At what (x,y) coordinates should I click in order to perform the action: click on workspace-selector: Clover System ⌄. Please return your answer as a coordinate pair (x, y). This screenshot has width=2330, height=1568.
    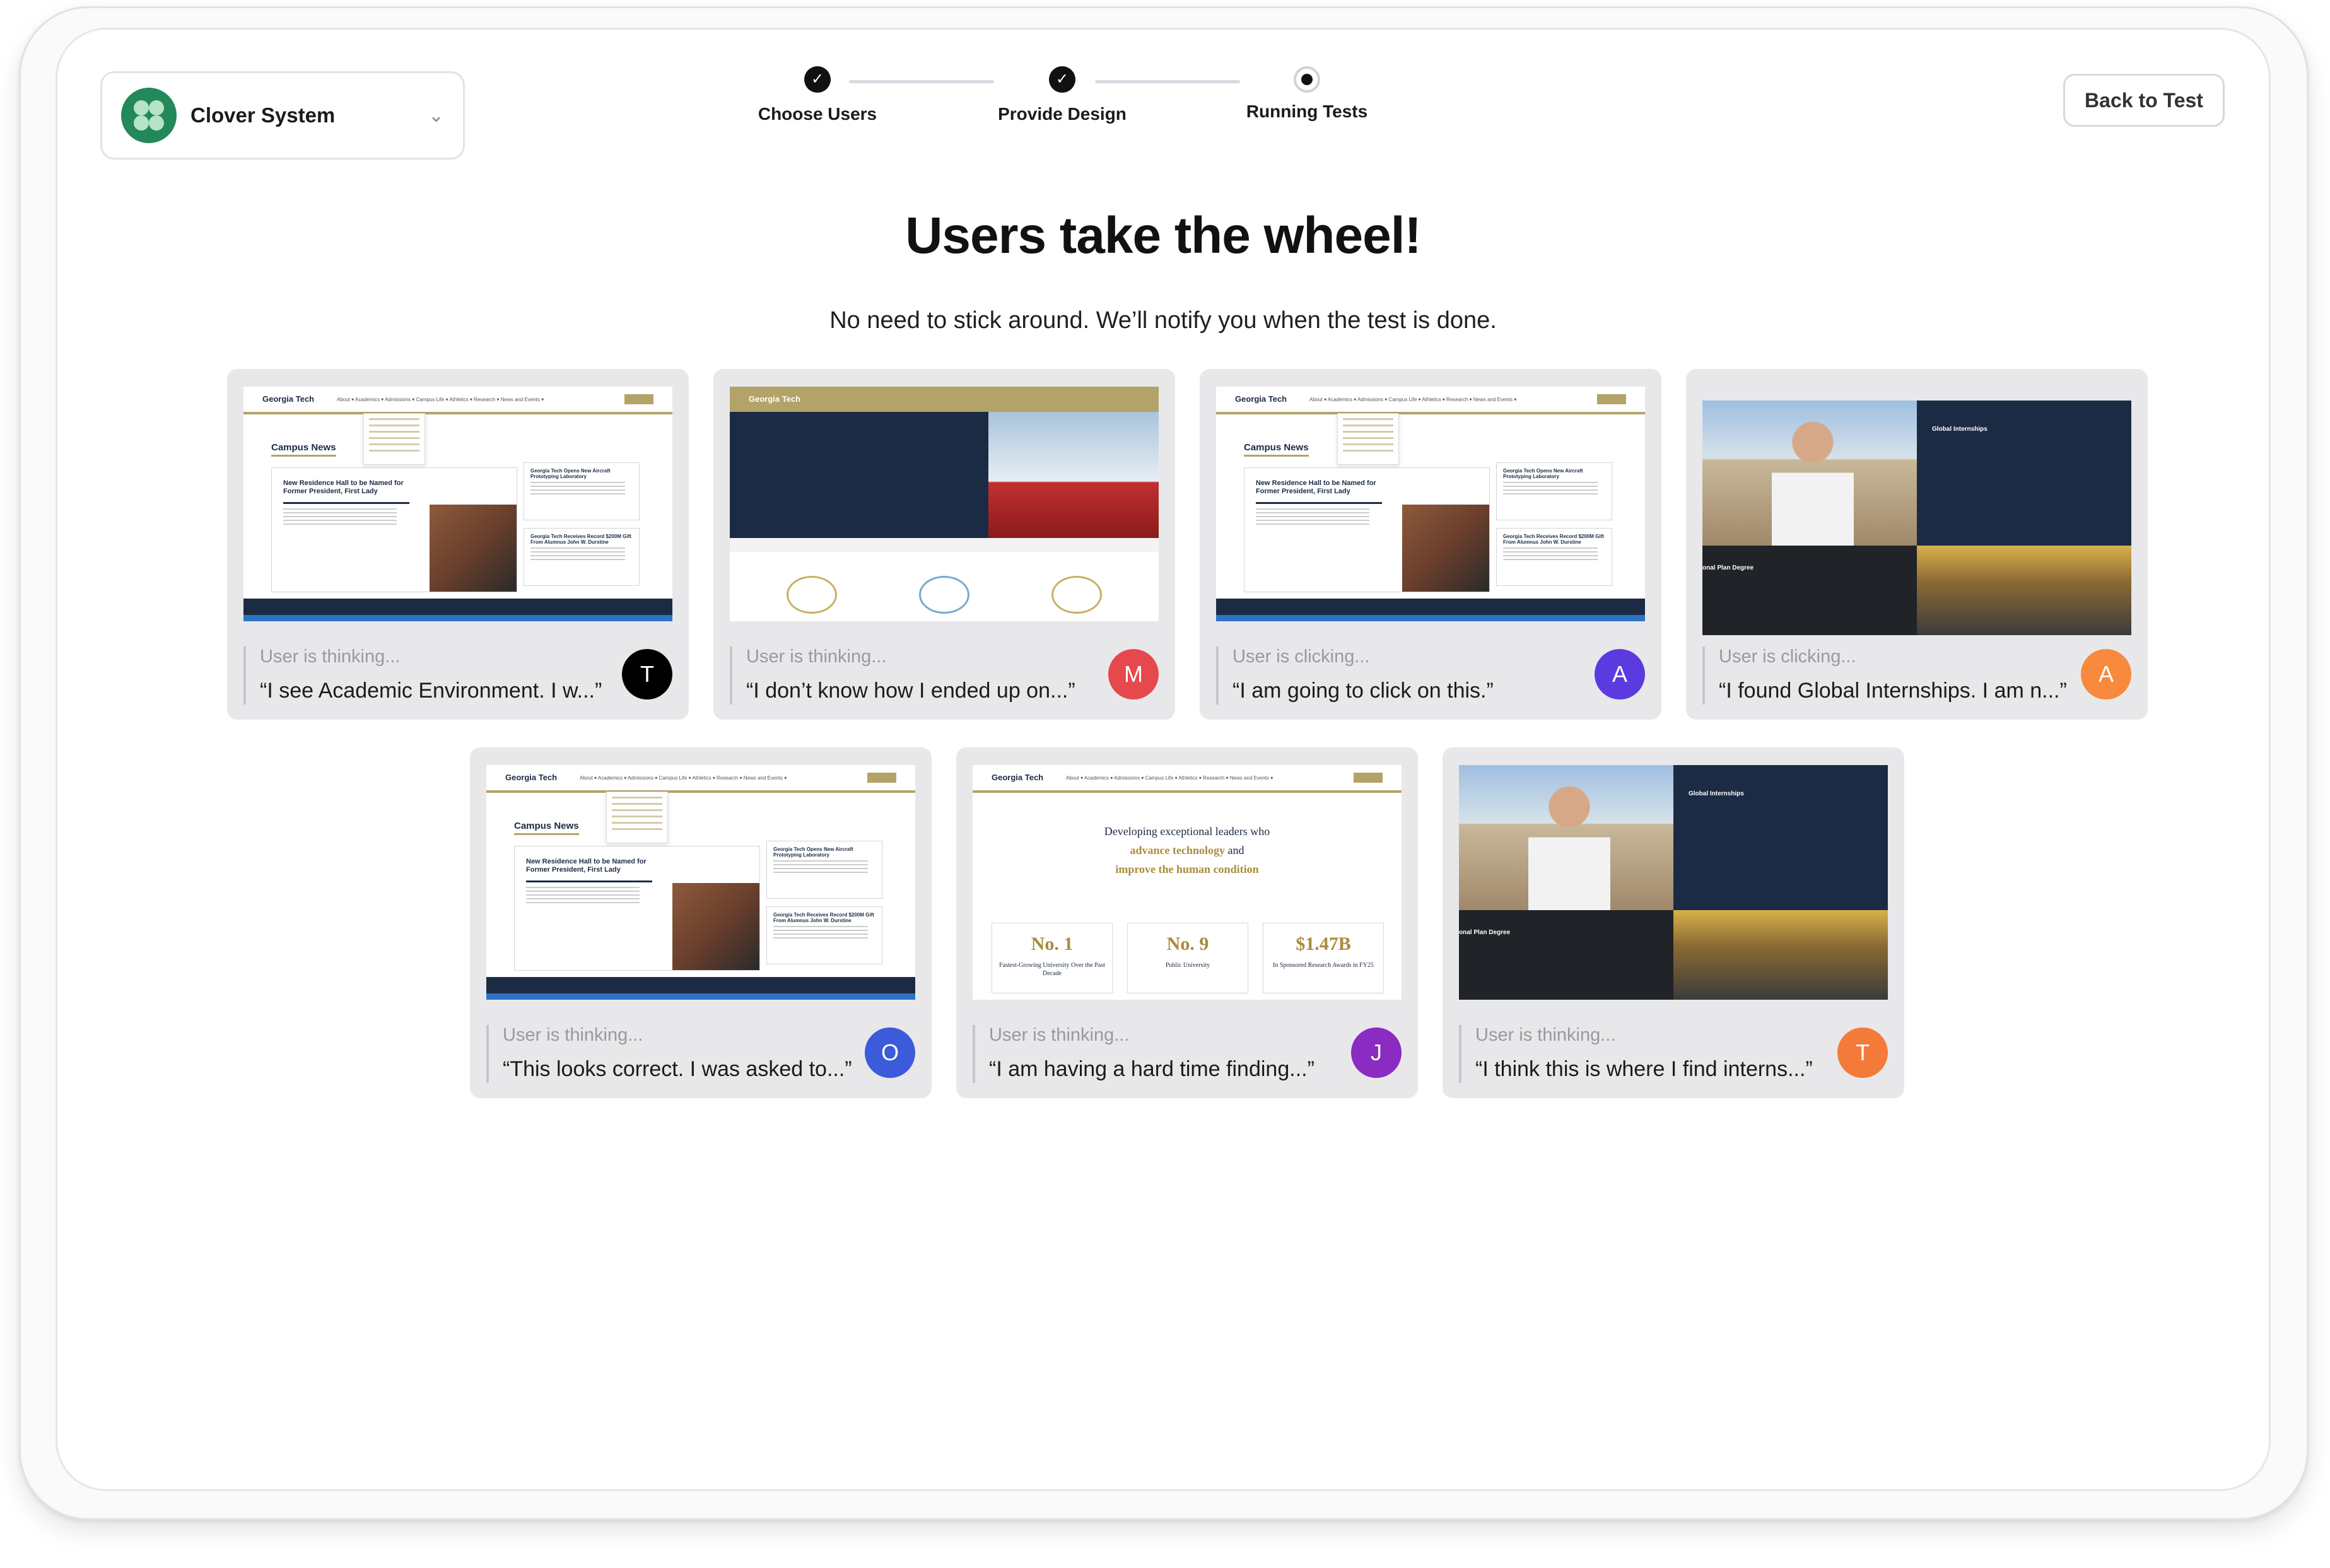
    Looking at the image, I should click on (282, 115).